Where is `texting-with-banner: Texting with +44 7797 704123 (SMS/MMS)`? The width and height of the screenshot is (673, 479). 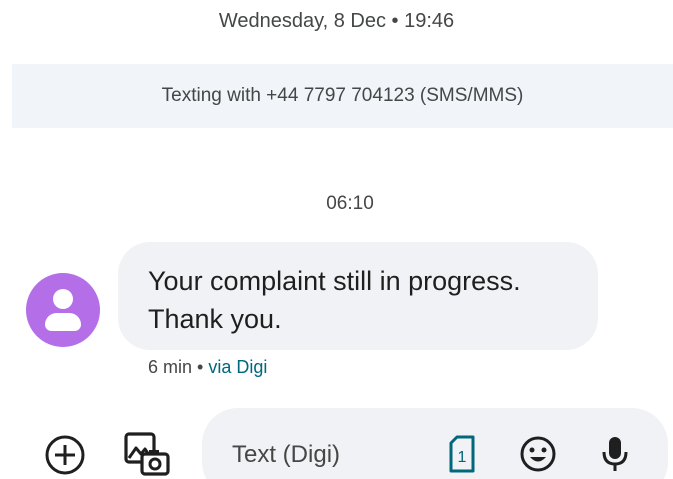 texting-with-banner: Texting with +44 7797 704123 (SMS/MMS) is located at coordinates (342, 96).